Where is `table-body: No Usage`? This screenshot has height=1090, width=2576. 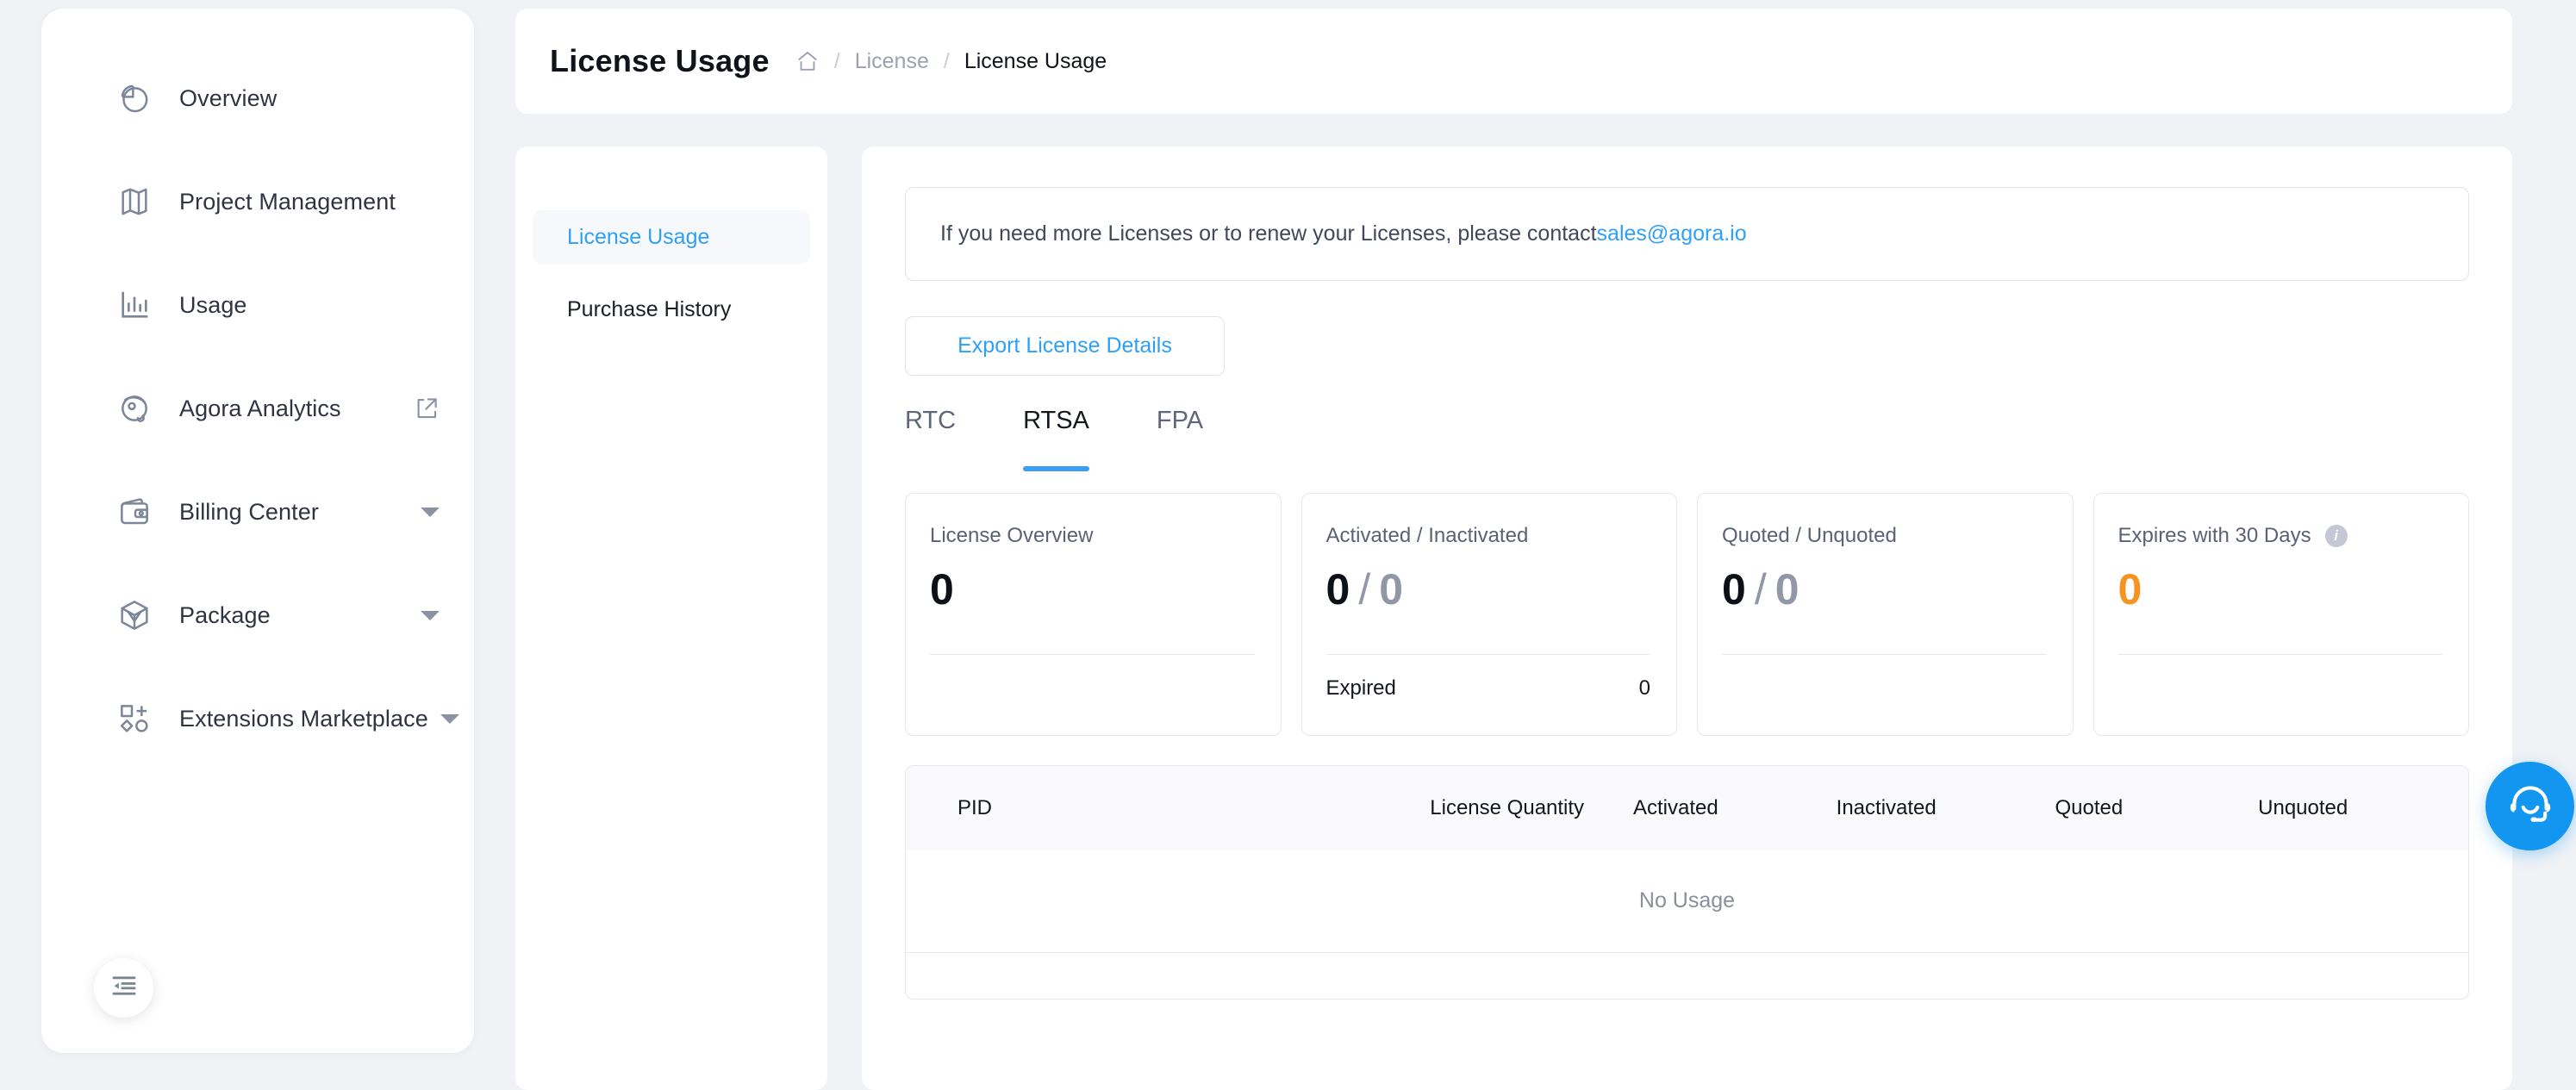
table-body: No Usage is located at coordinates (1687, 925).